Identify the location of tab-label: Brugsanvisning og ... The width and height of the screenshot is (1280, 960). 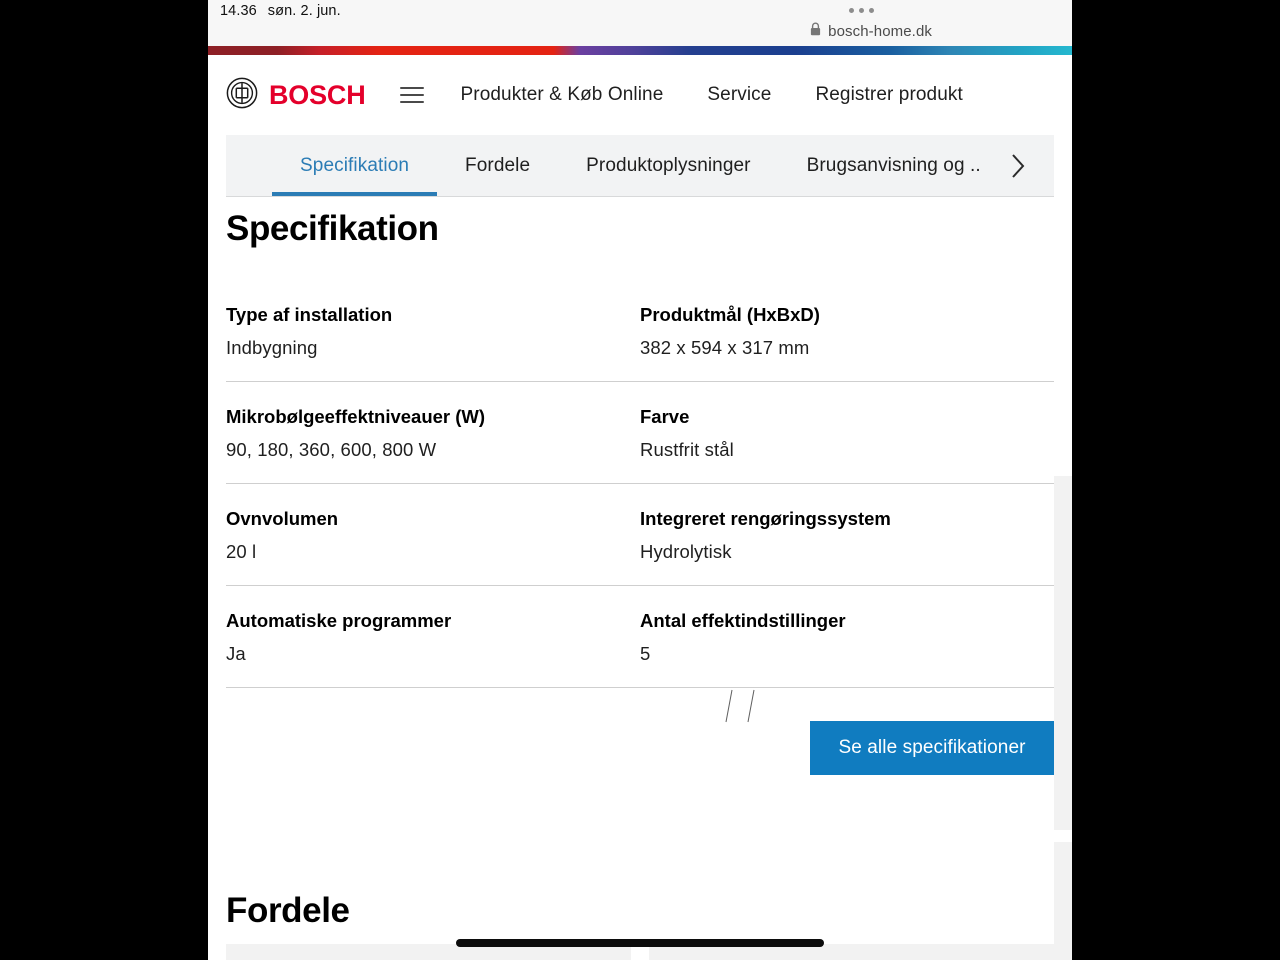
(893, 165).